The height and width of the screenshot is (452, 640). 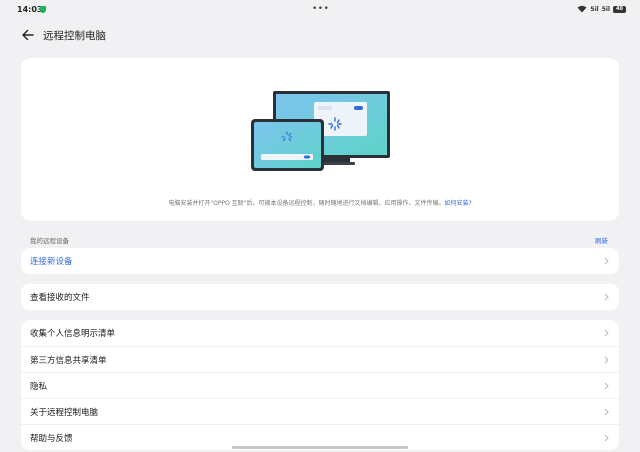 I want to click on privacy-row: 隐私, so click(x=320, y=385).